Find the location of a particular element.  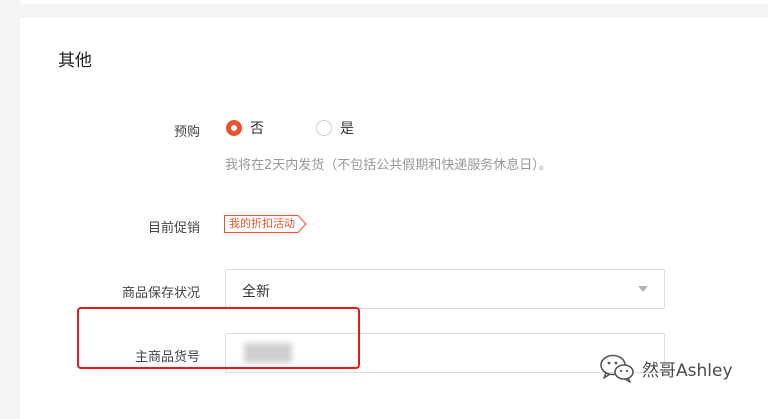

tag-arrow-icon is located at coordinates (302, 224).